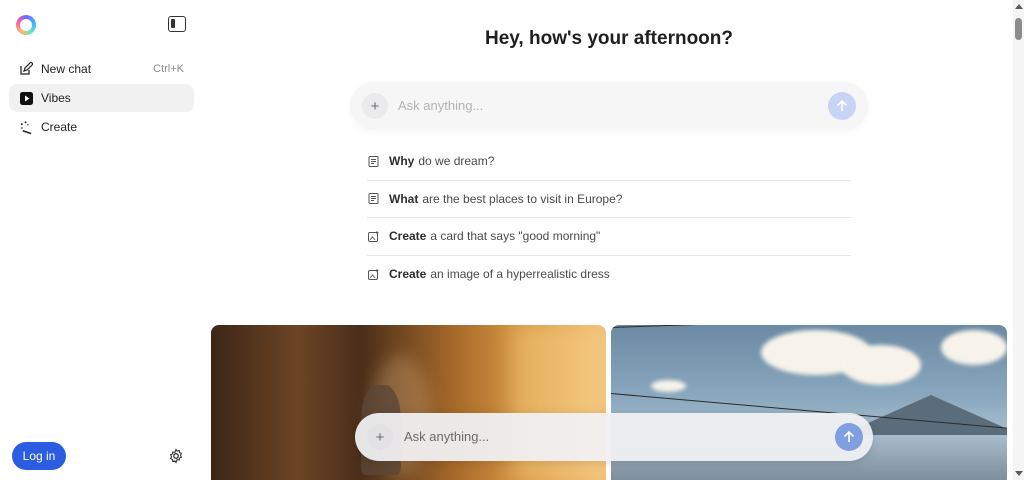 The width and height of the screenshot is (1024, 480). I want to click on sidebar-item-create: Create, so click(101, 127).